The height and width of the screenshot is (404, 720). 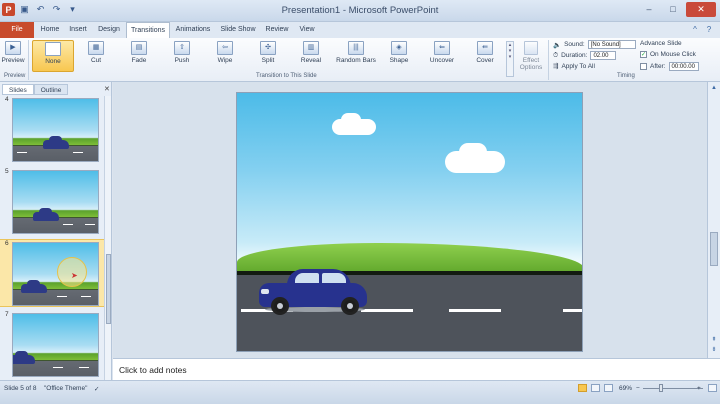 I want to click on tab-animations: Animations, so click(x=193, y=30).